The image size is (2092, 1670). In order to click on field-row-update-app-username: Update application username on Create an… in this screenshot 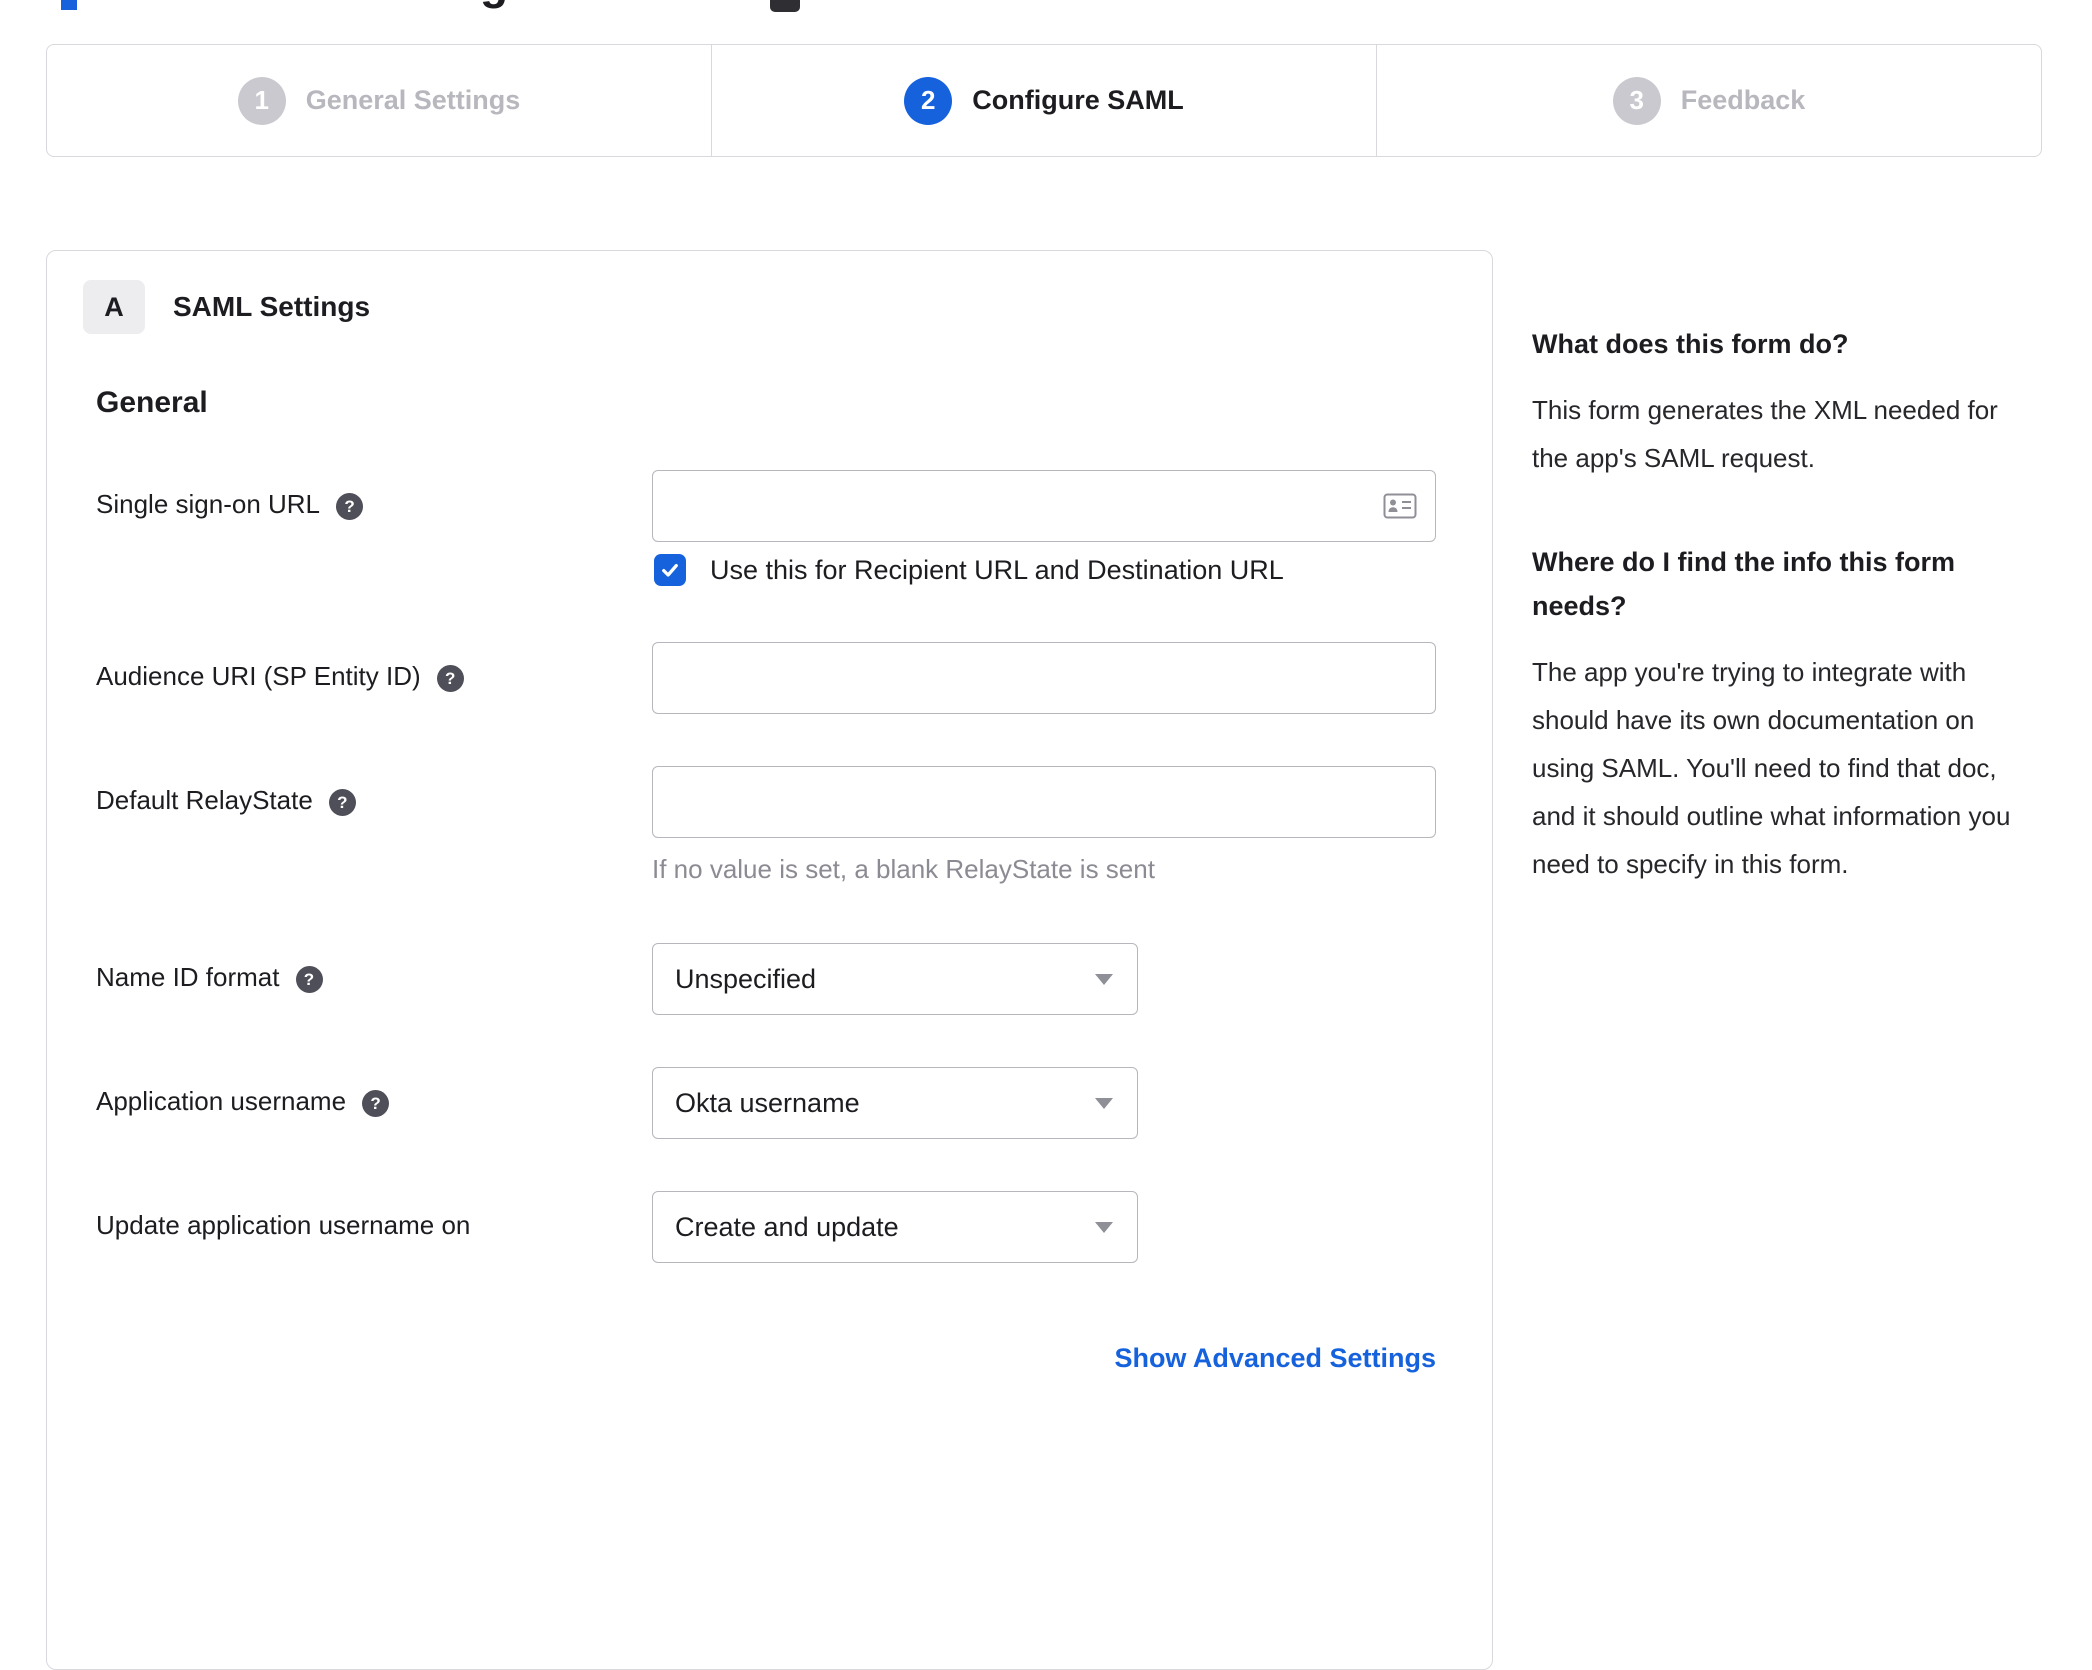, I will do `click(794, 1227)`.